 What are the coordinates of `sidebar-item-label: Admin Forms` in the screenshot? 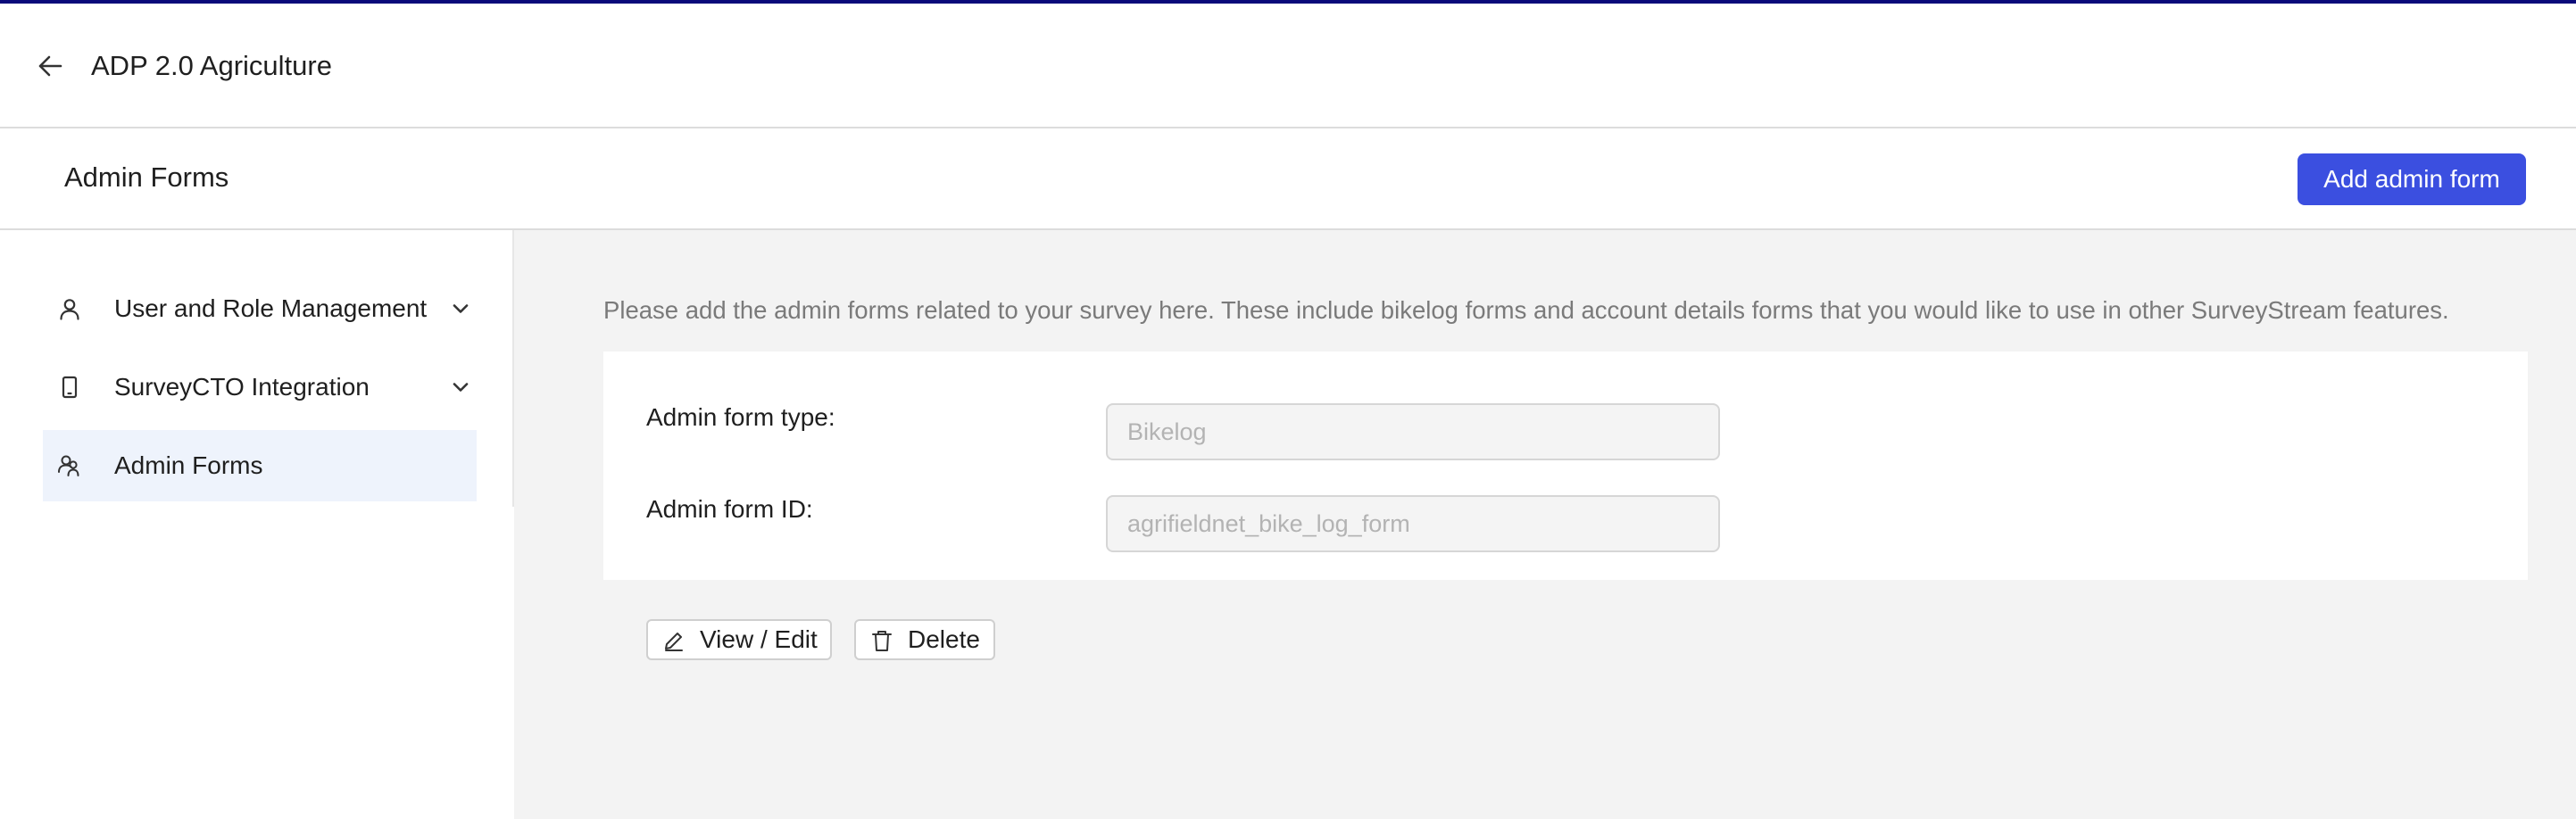 It's located at (189, 465).